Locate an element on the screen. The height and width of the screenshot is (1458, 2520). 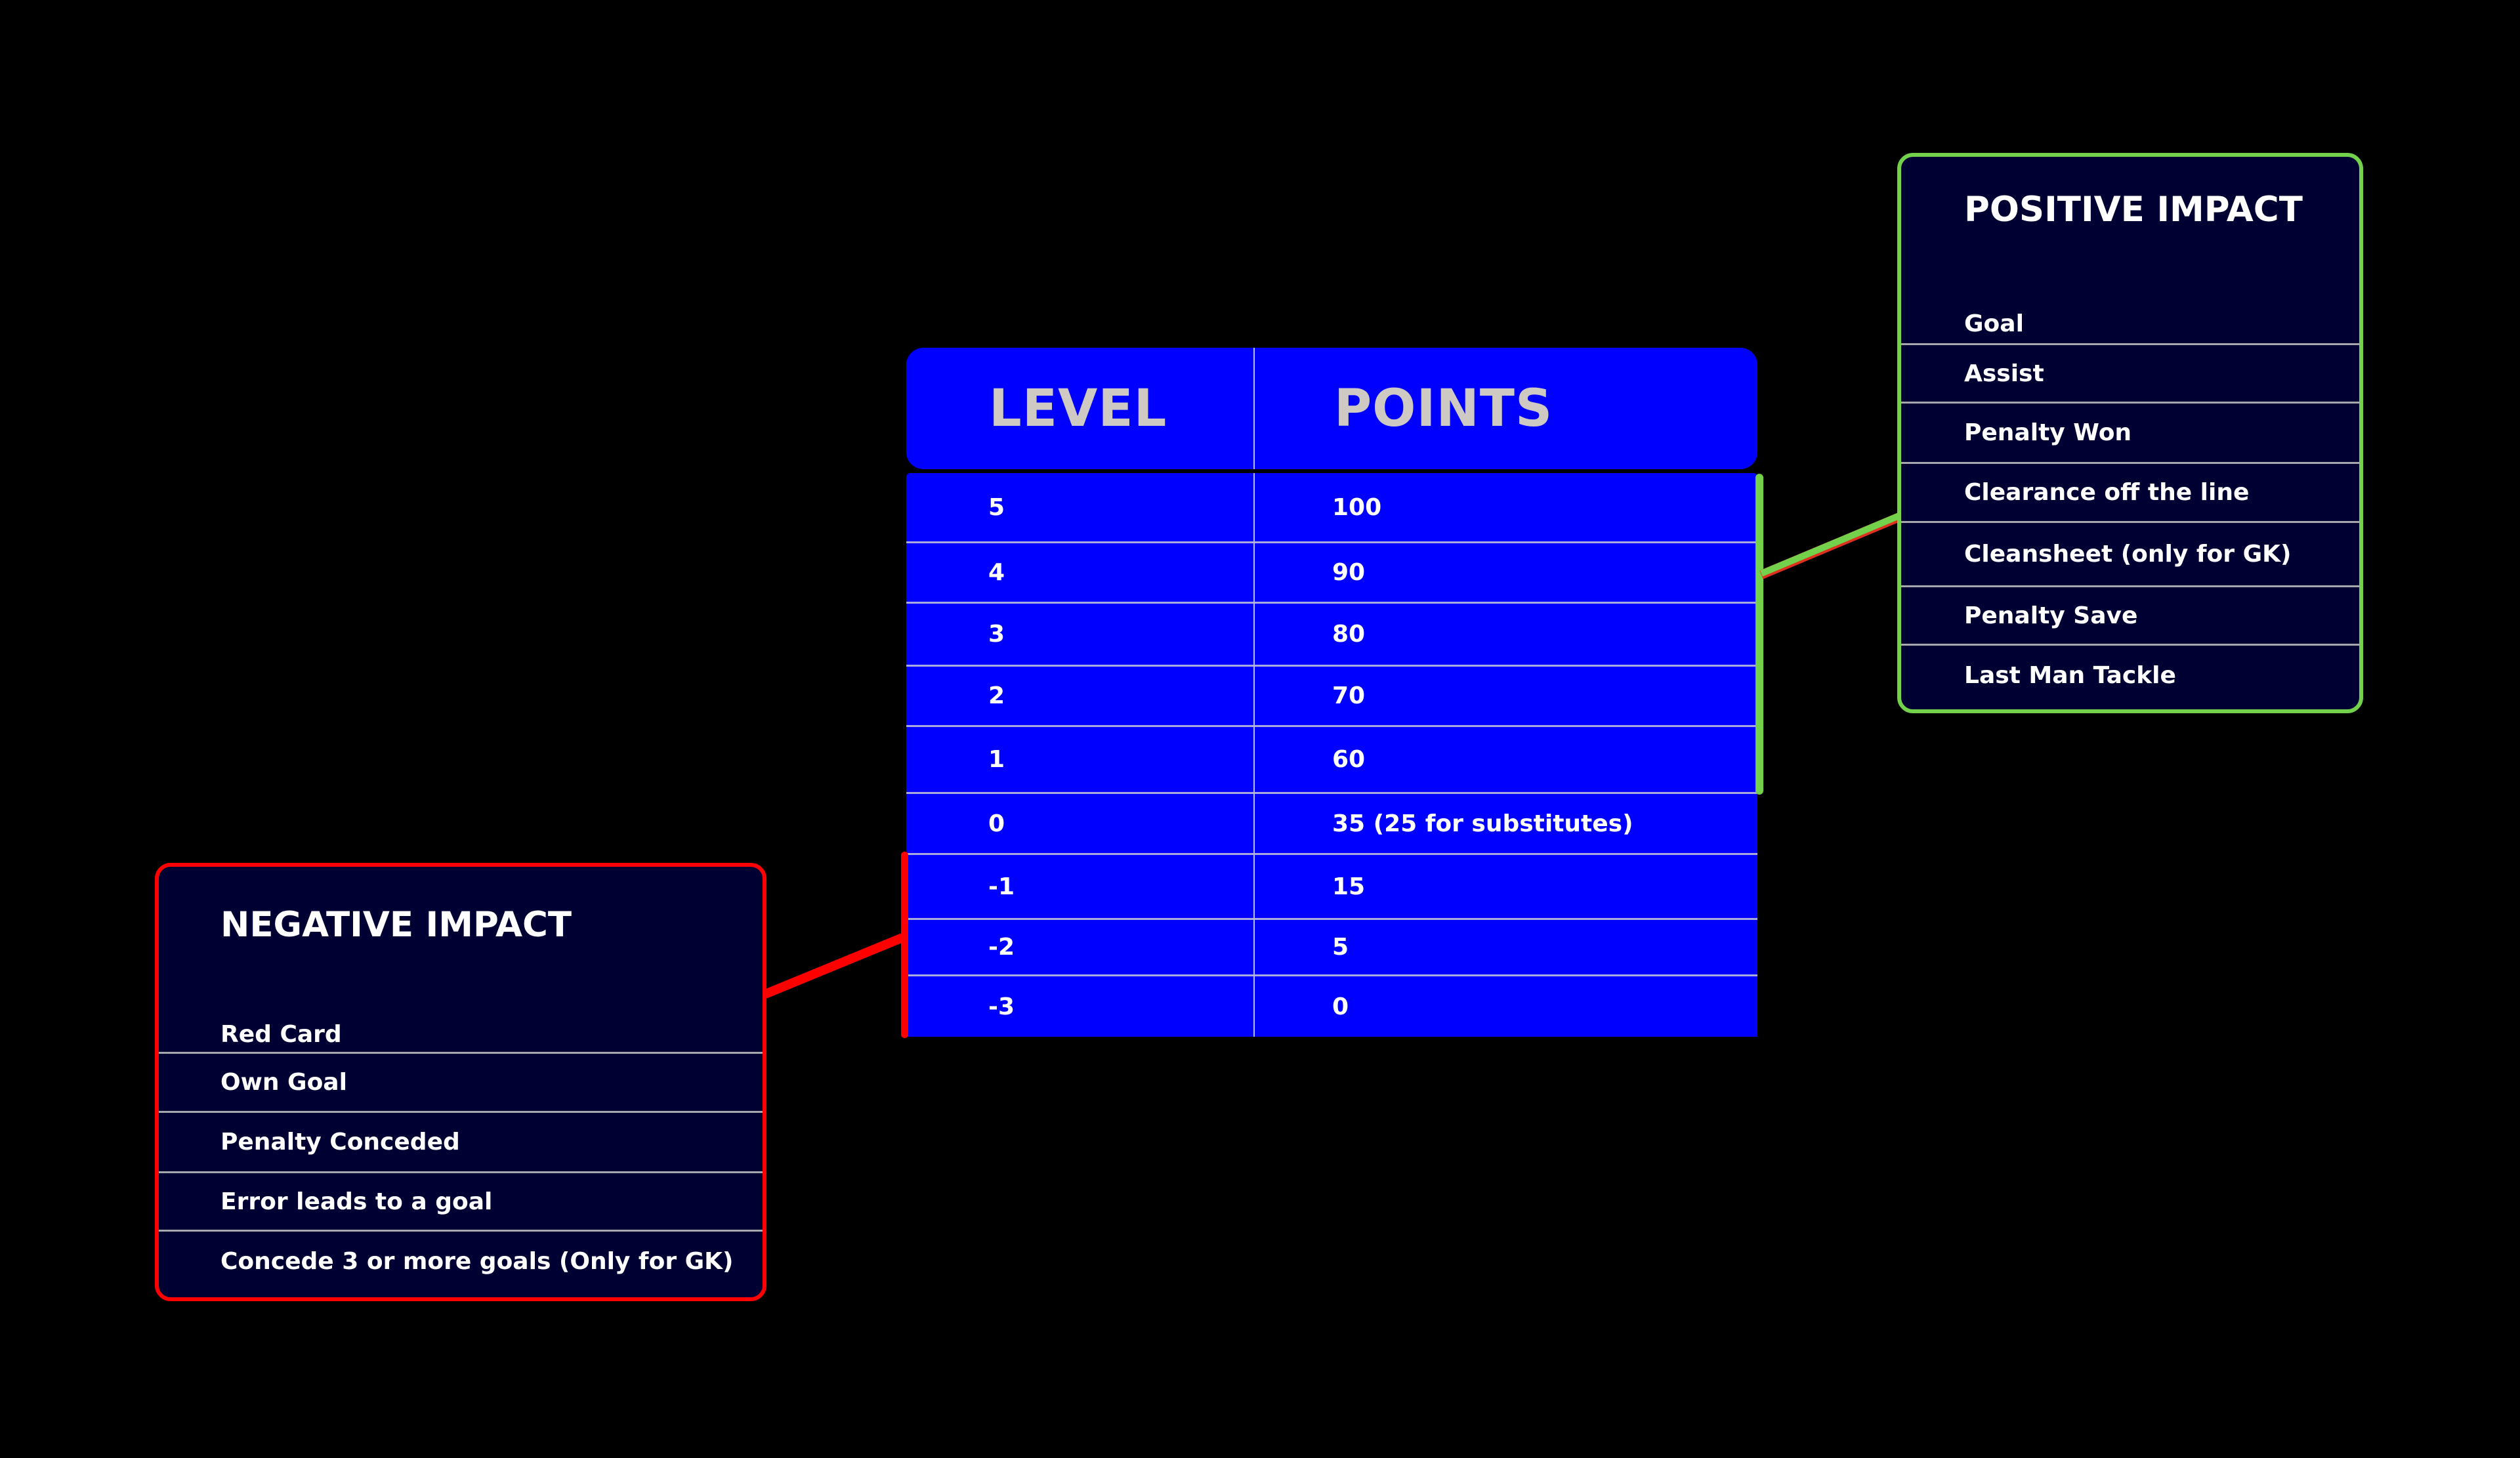
level-cell: 5 is located at coordinates (996, 507).